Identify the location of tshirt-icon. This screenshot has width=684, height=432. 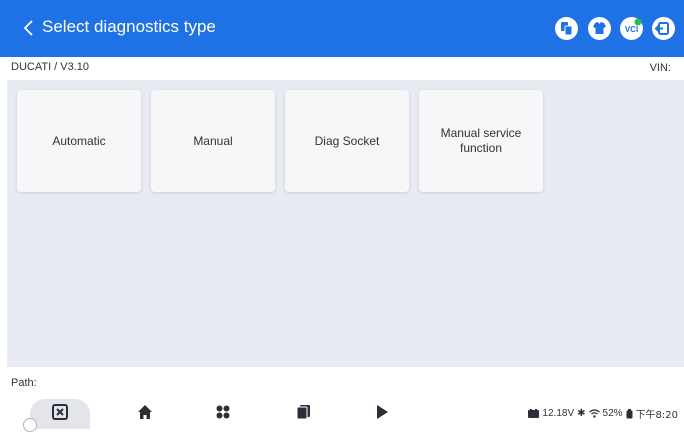
(599, 28).